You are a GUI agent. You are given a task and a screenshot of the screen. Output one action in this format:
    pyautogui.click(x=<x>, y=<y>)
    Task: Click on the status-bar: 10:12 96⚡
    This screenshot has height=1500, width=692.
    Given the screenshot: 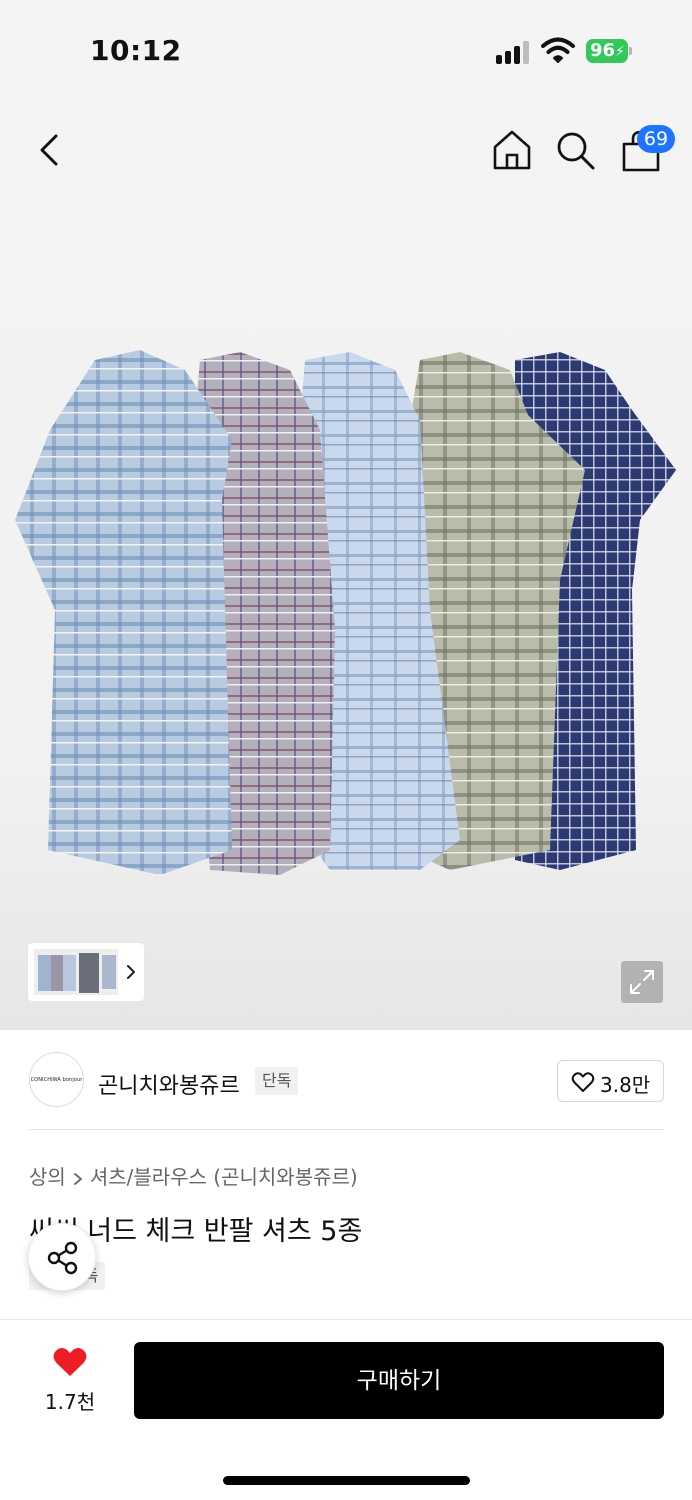 What is the action you would take?
    pyautogui.click(x=346, y=50)
    